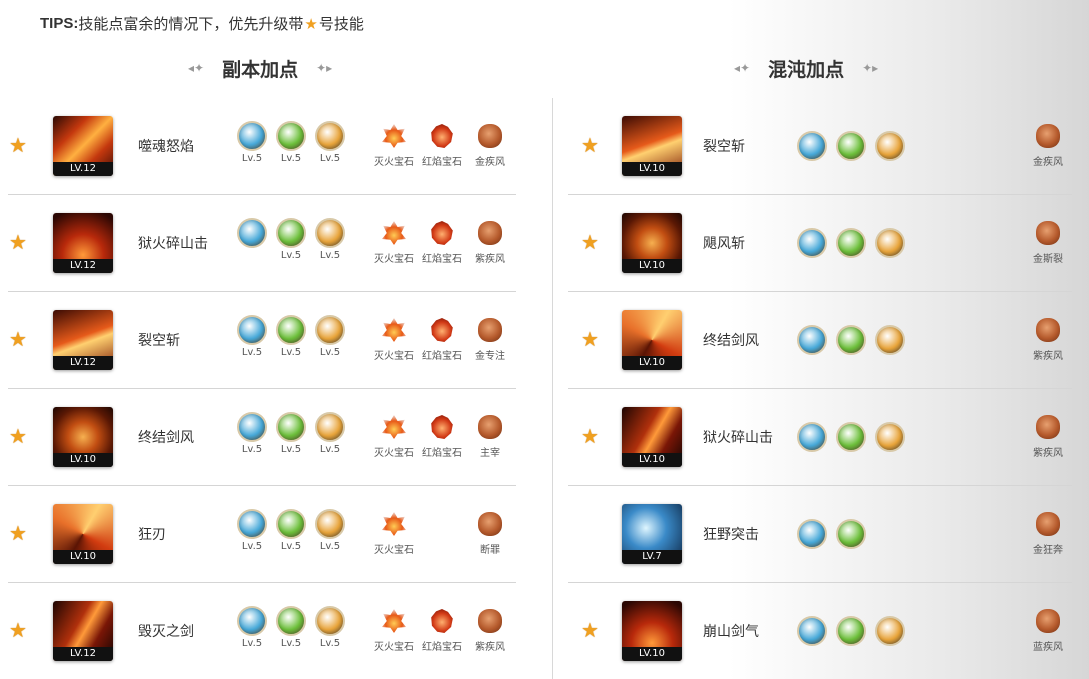 This screenshot has width=1089, height=679. What do you see at coordinates (731, 632) in the screenshot?
I see `skill-name: 崩山剑气` at bounding box center [731, 632].